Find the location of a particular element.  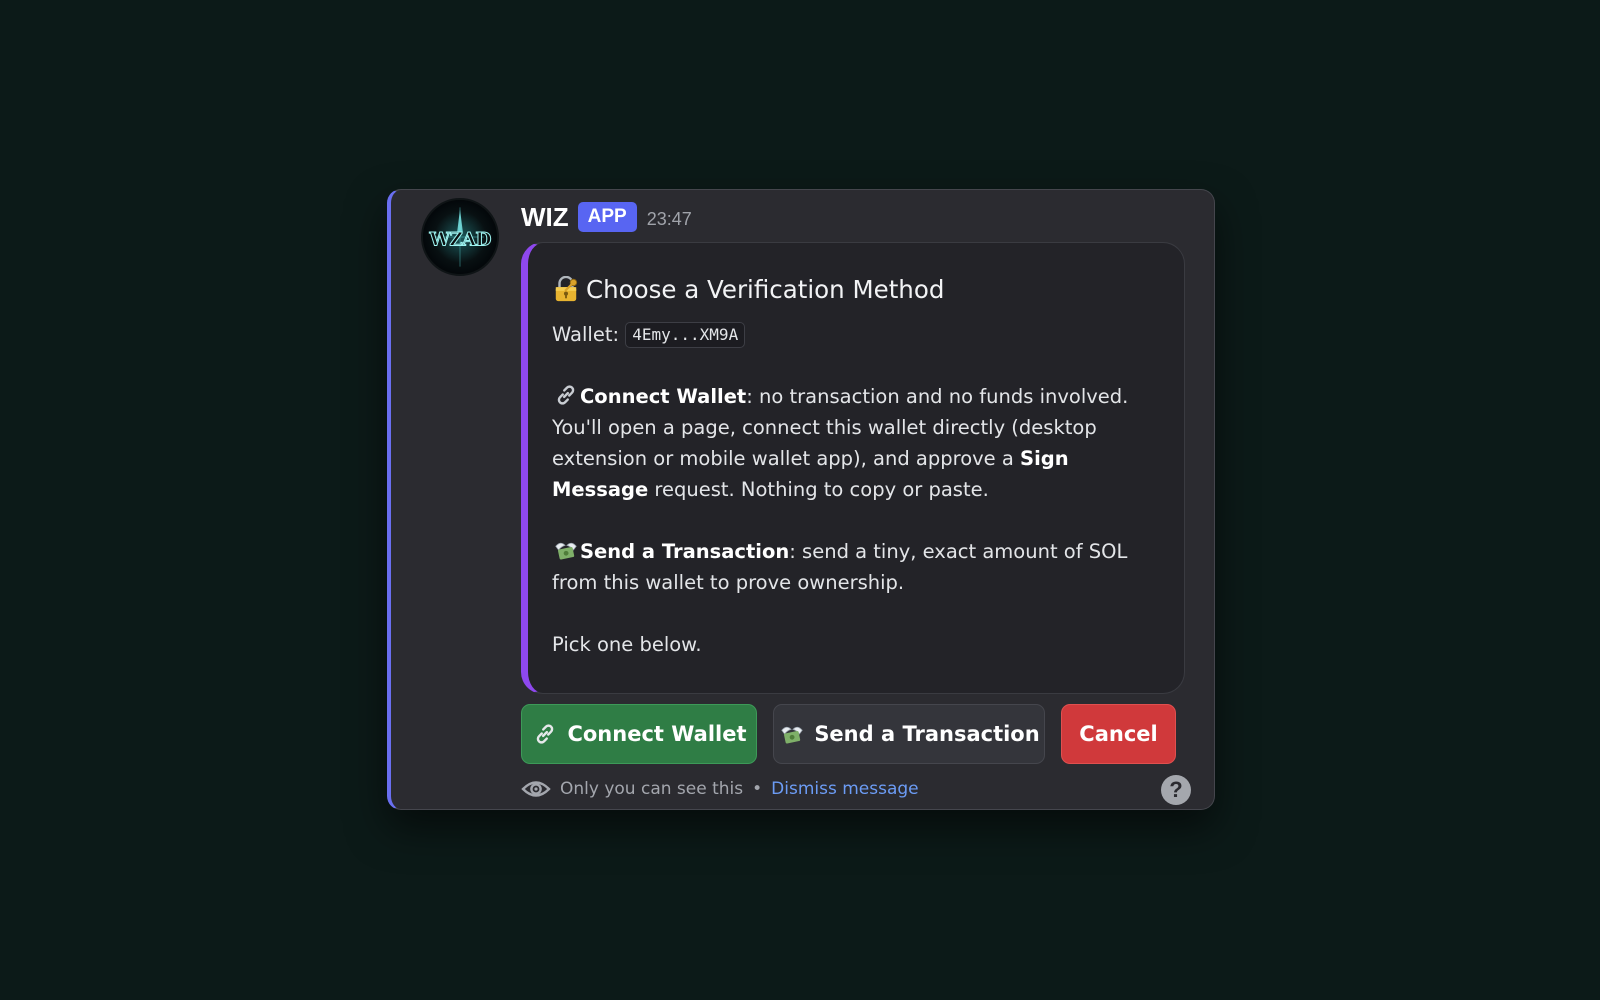

embed-footer-line: Pick one below. is located at coordinates (627, 644).